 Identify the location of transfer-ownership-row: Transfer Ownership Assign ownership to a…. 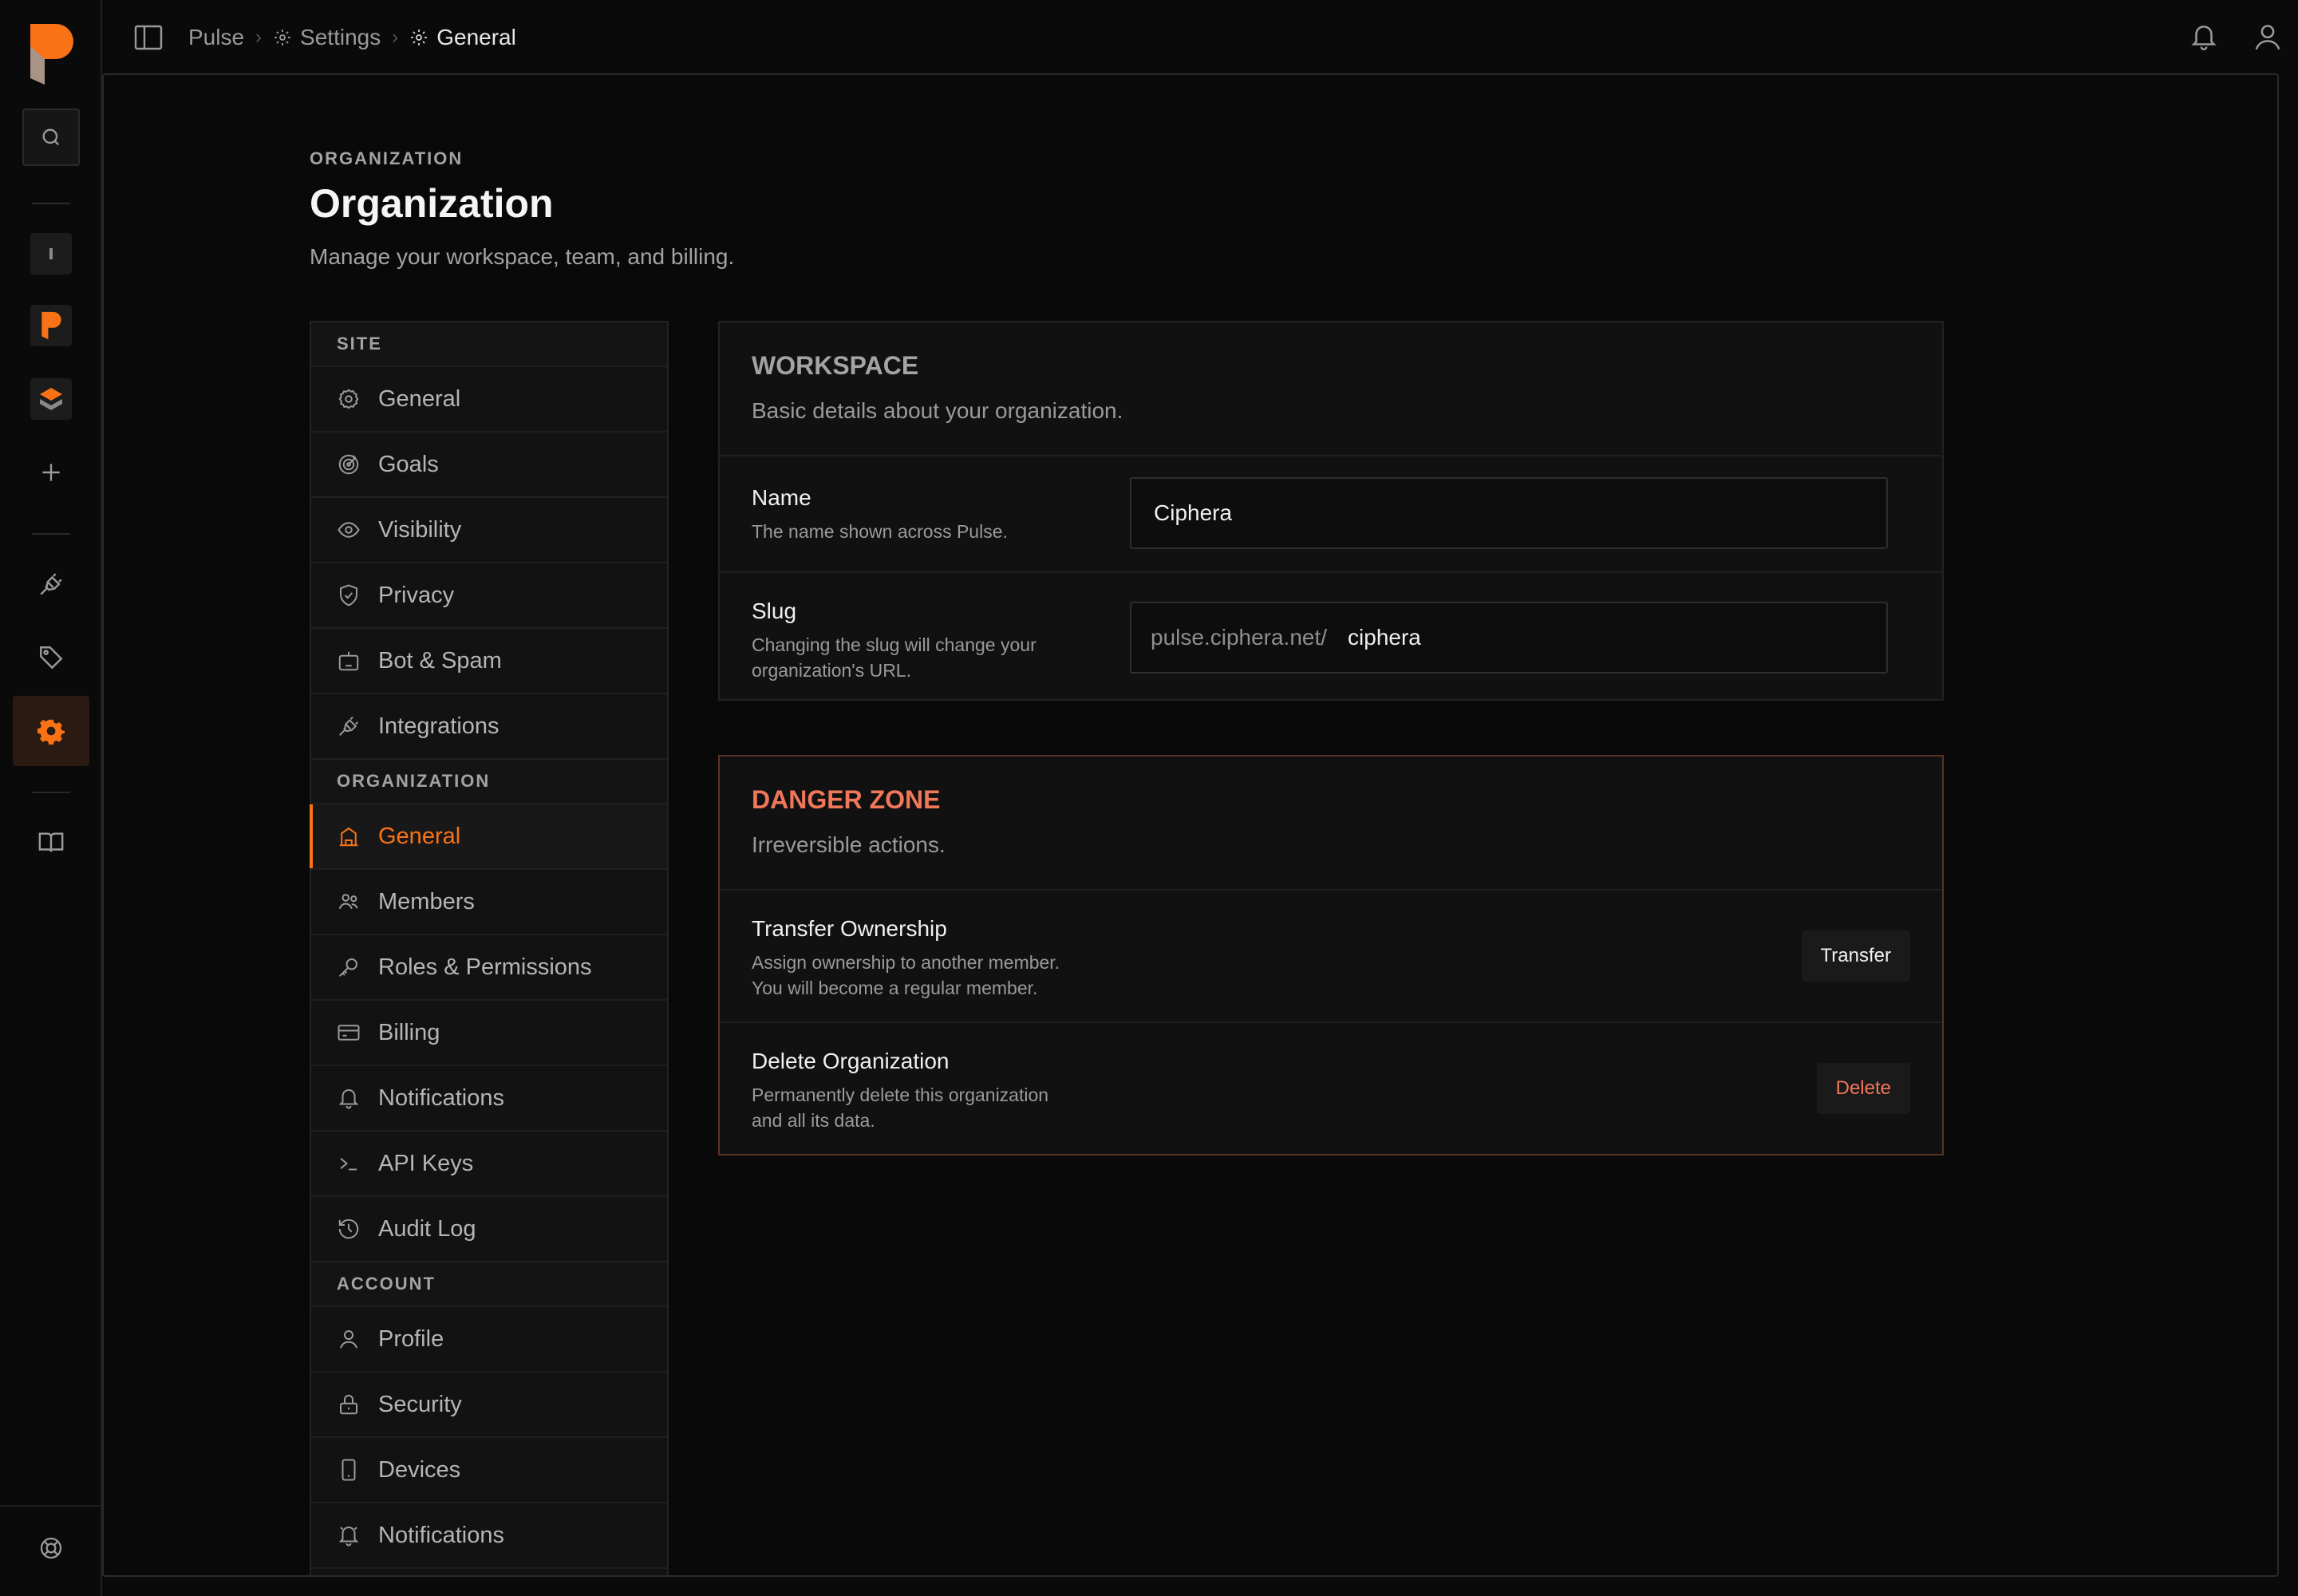
(1331, 957).